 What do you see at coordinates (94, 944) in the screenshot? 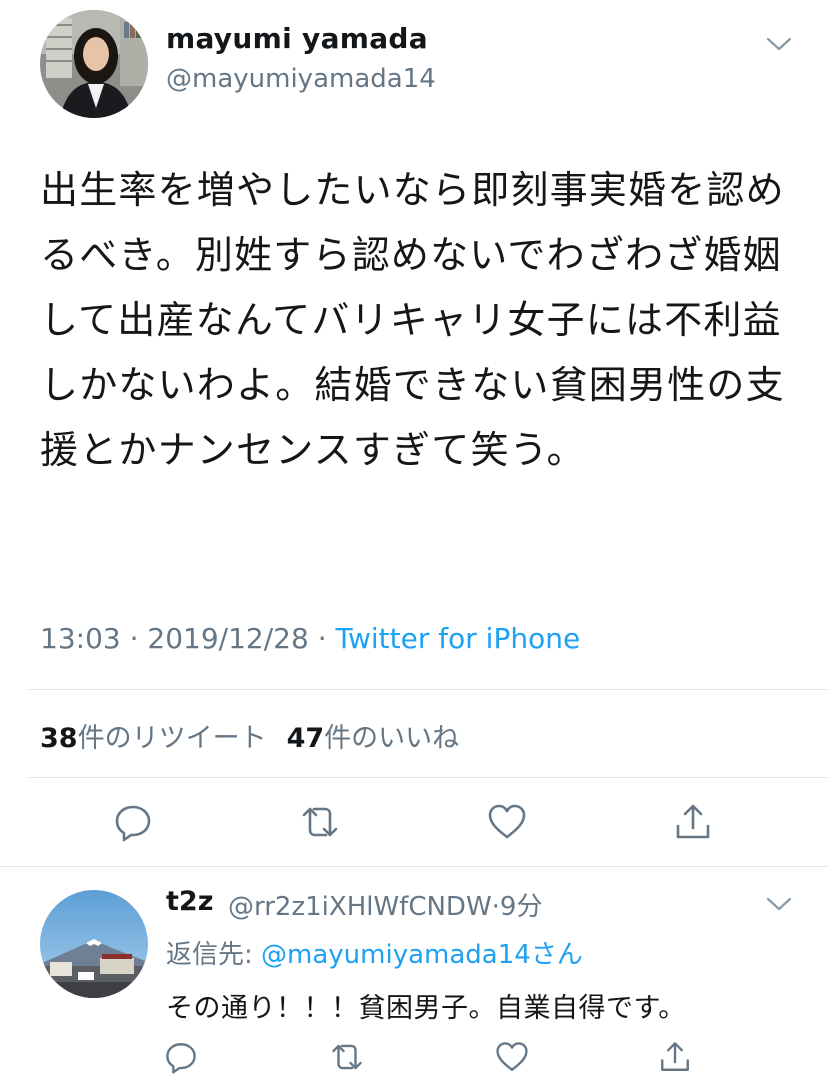
I see `reply-author-avatar` at bounding box center [94, 944].